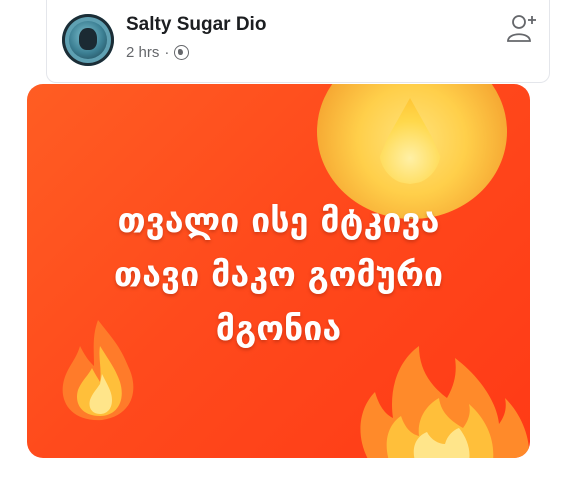 This screenshot has height=481, width=570. I want to click on avatar-face, so click(88, 39).